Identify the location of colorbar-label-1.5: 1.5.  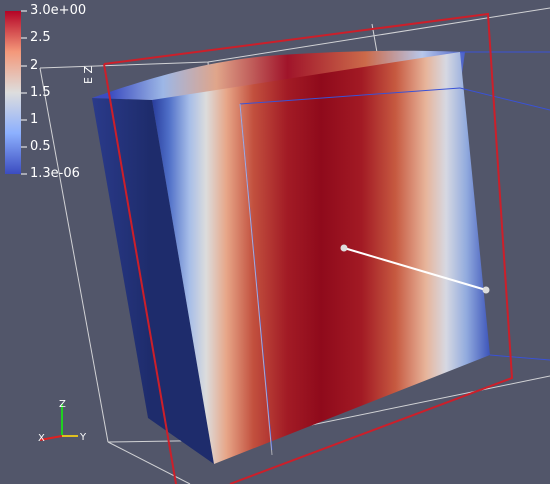
(40, 92).